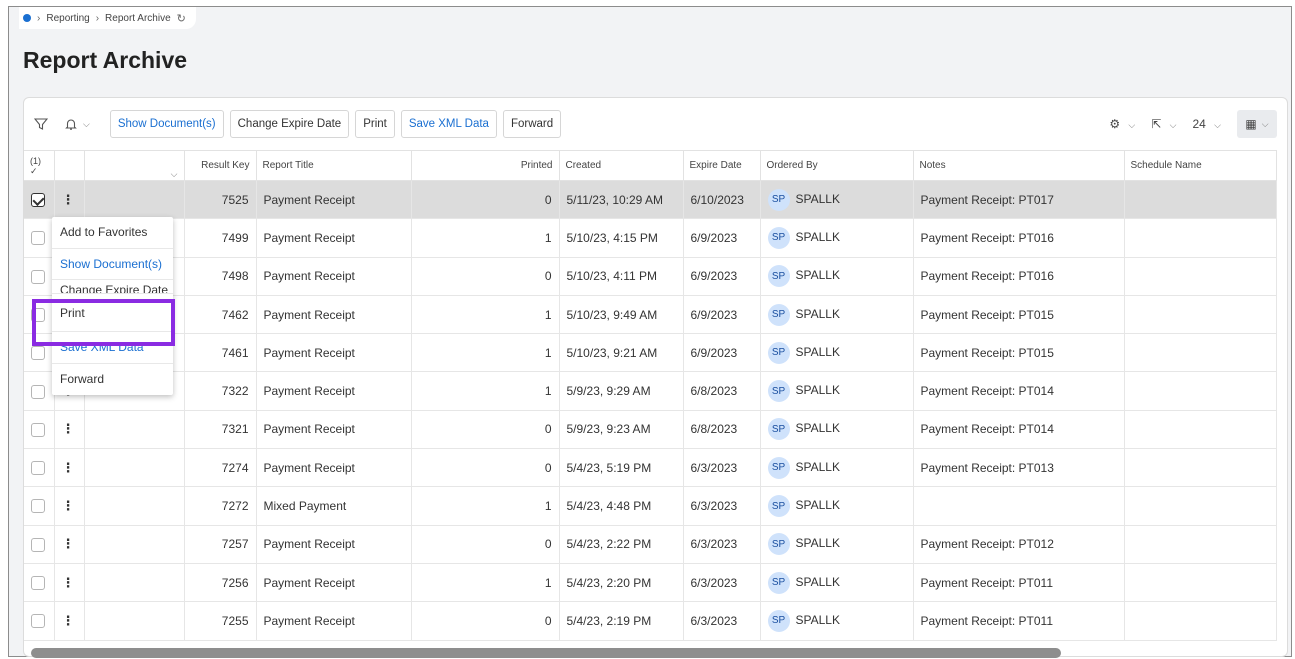  What do you see at coordinates (1163, 124) in the screenshot?
I see `export-icon: ⇱ ⌵` at bounding box center [1163, 124].